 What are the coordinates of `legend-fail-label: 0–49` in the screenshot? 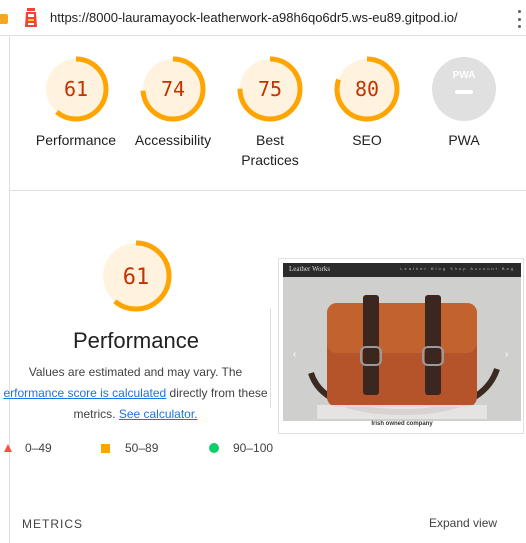 It's located at (38, 448).